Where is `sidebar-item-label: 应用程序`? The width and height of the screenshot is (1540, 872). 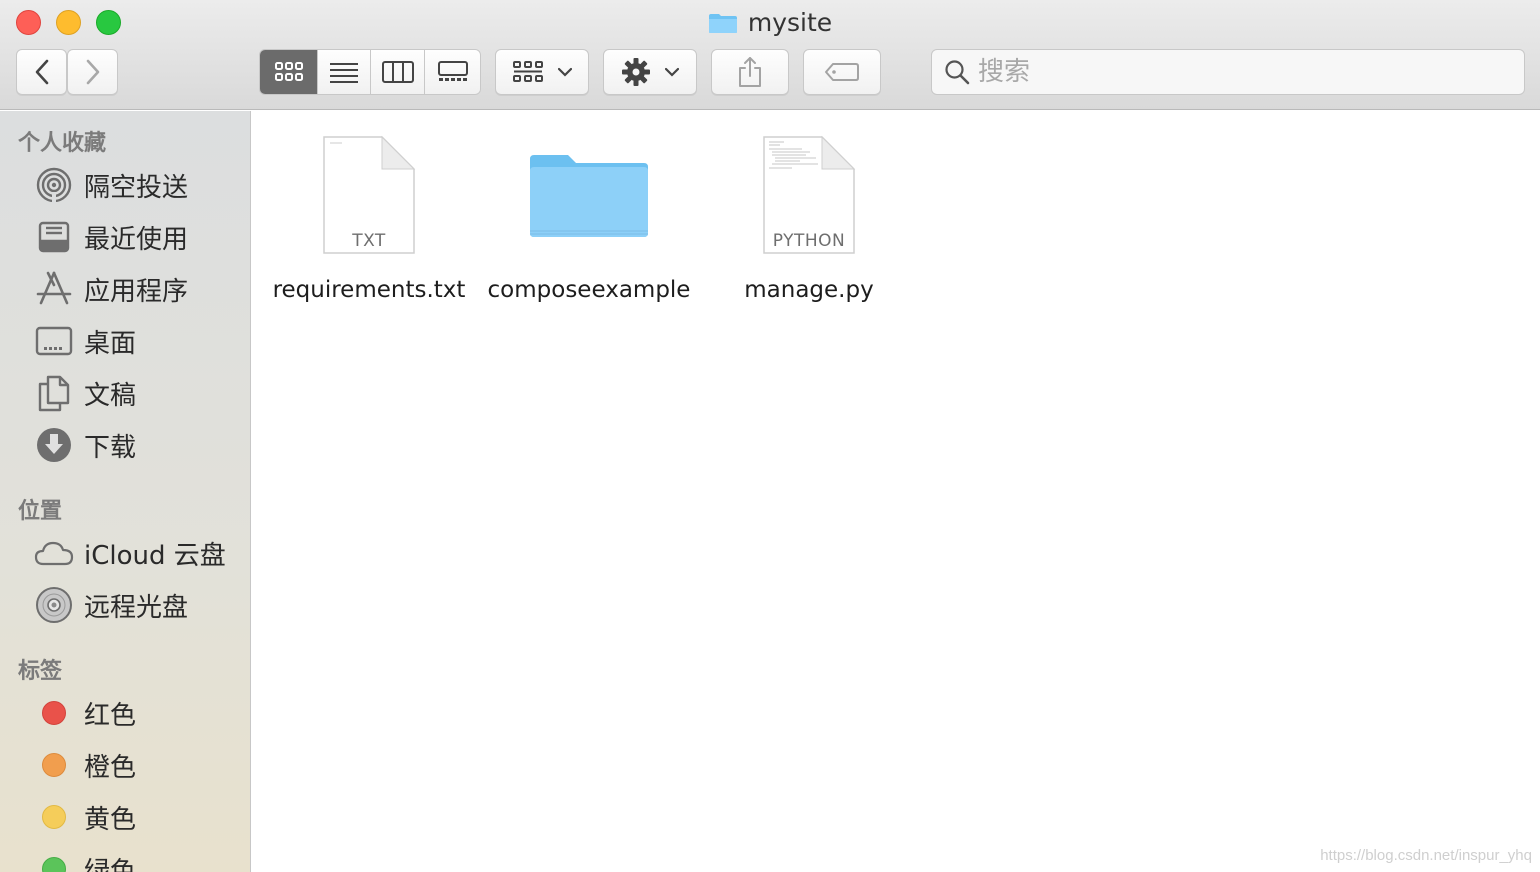 sidebar-item-label: 应用程序 is located at coordinates (136, 291).